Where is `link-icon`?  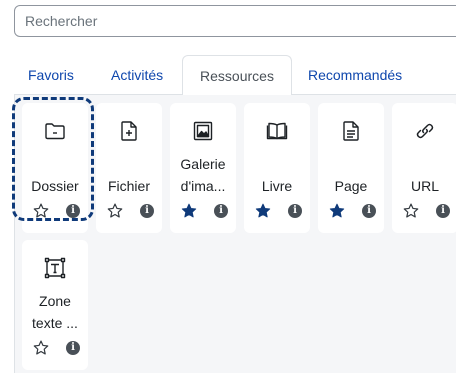 link-icon is located at coordinates (425, 131).